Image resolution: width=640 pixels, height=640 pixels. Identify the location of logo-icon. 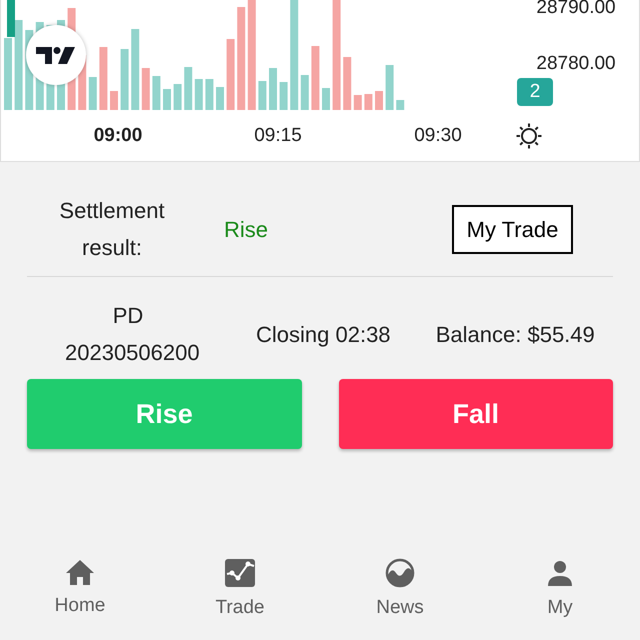
(56, 55).